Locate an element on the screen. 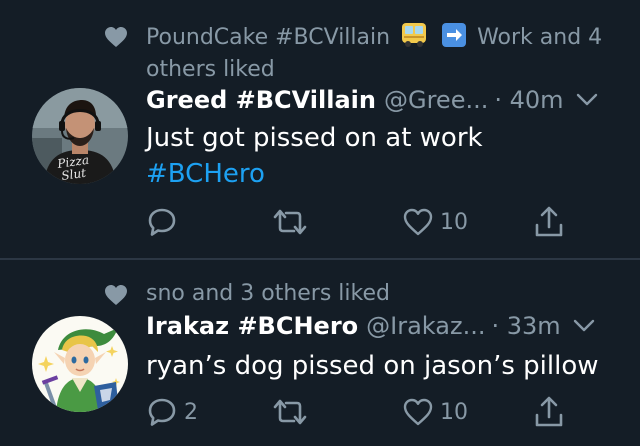 This screenshot has height=446, width=640. avatar: Pizza Slut is located at coordinates (80, 136).